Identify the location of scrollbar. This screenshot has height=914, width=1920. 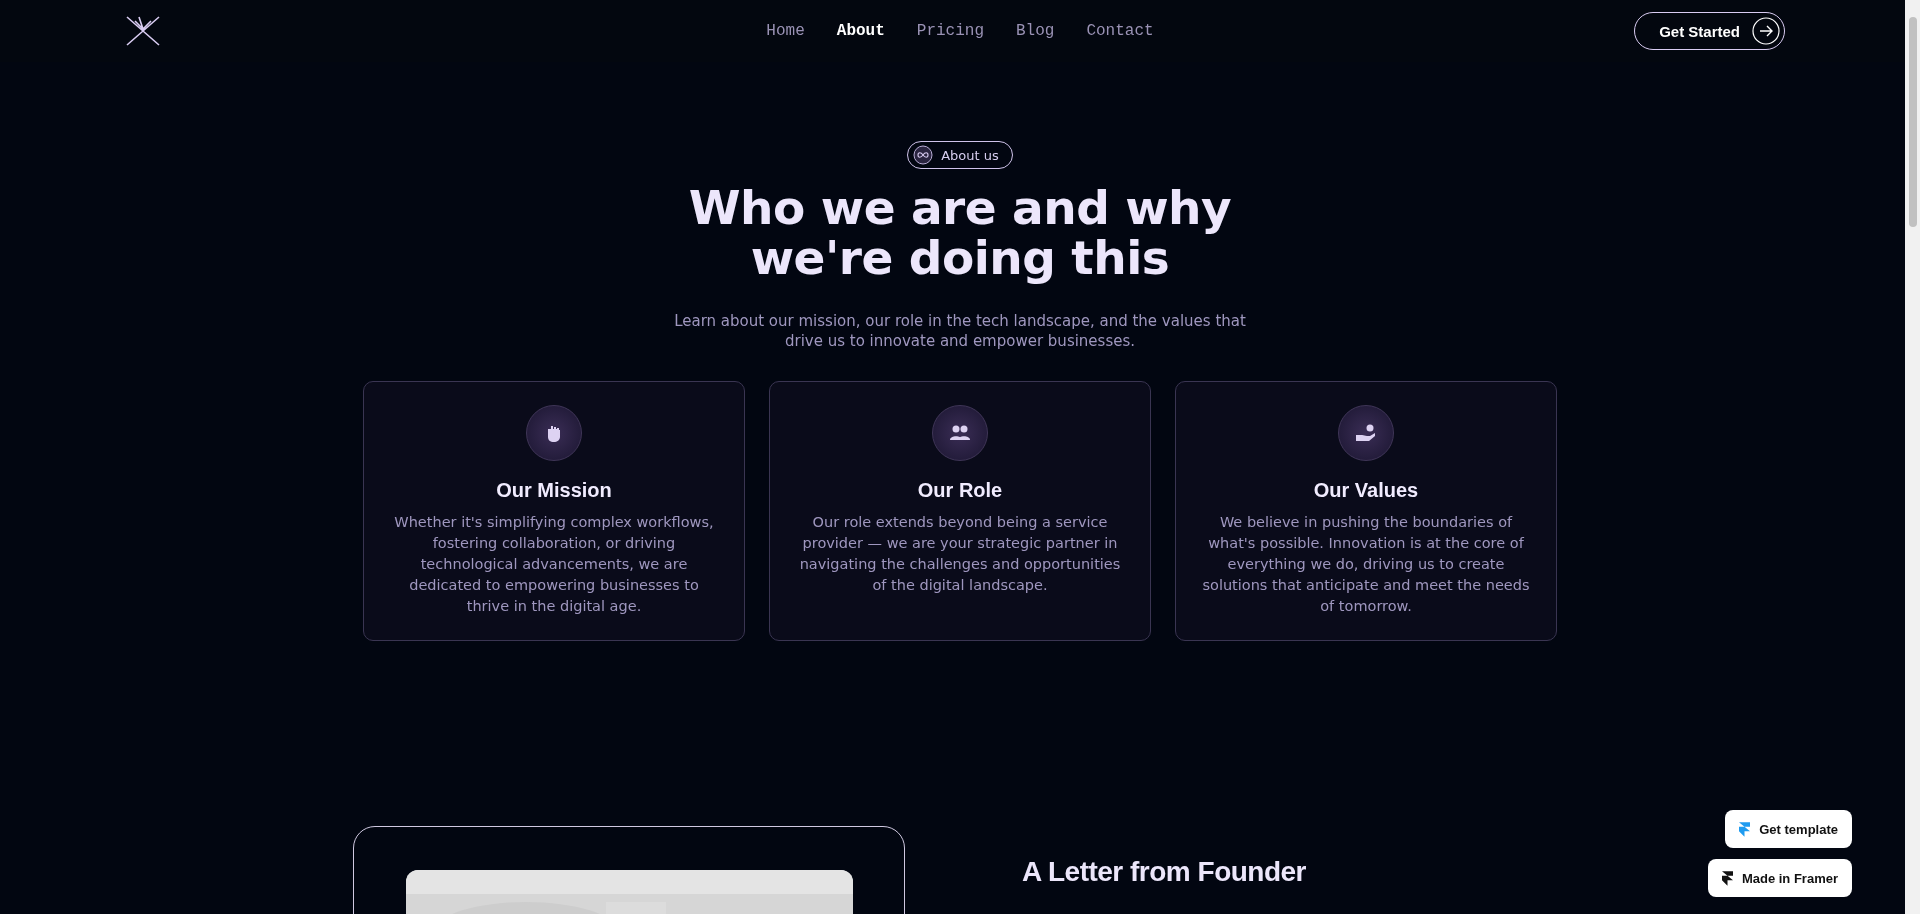
(1912, 457).